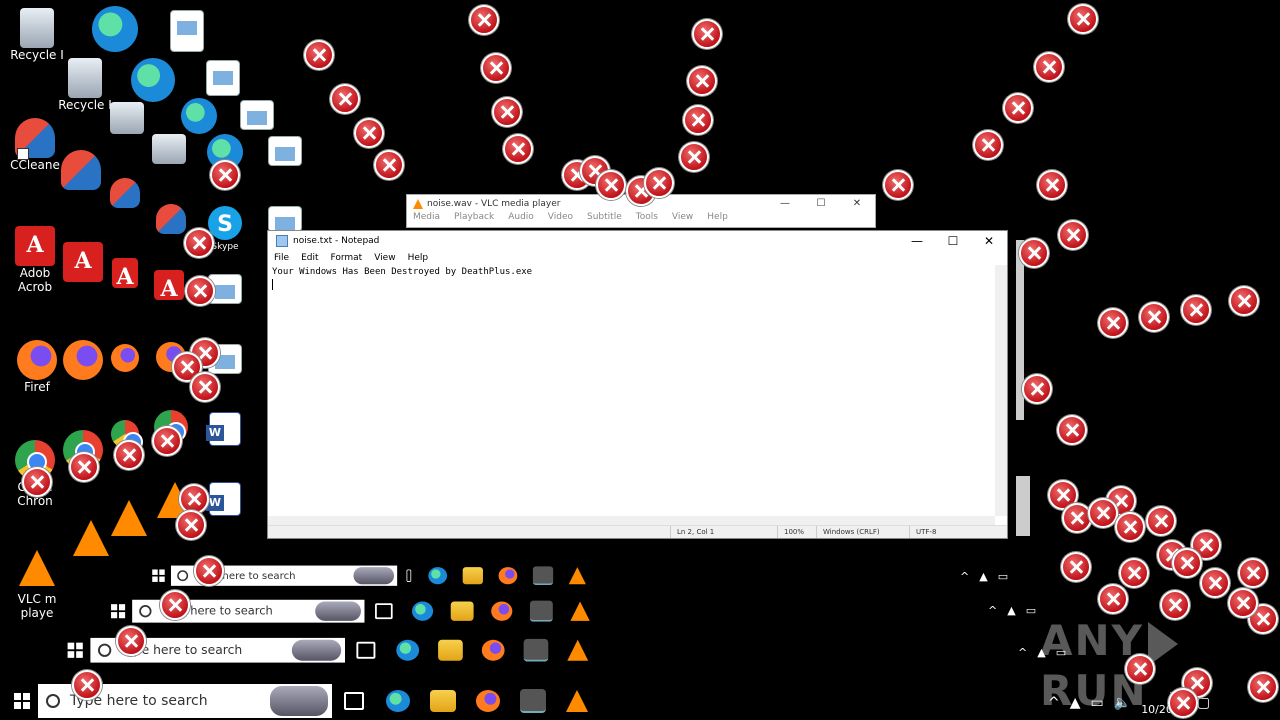 This screenshot has width=1280, height=720. I want to click on vlc-menu-media: Media, so click(426, 217).